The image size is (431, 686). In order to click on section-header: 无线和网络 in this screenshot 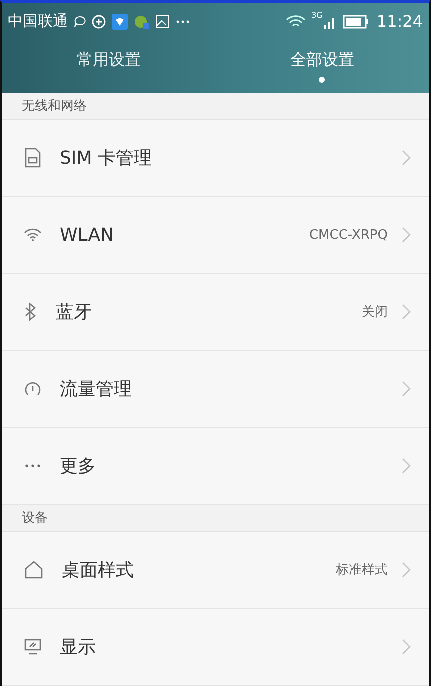, I will do `click(215, 106)`.